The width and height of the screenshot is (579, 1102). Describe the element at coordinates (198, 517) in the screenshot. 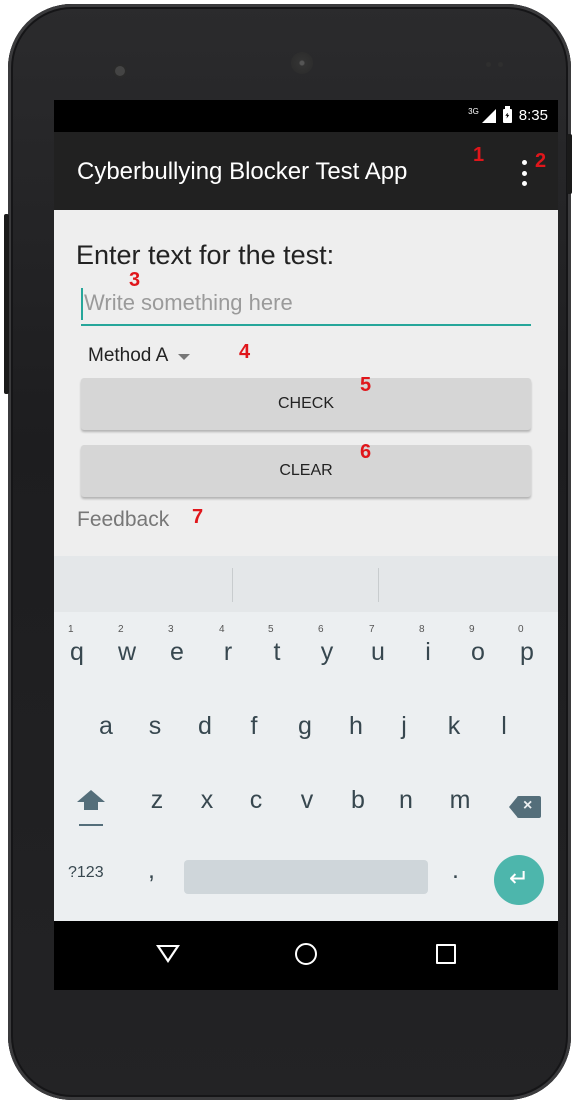

I see `annotation-7: 7` at that location.